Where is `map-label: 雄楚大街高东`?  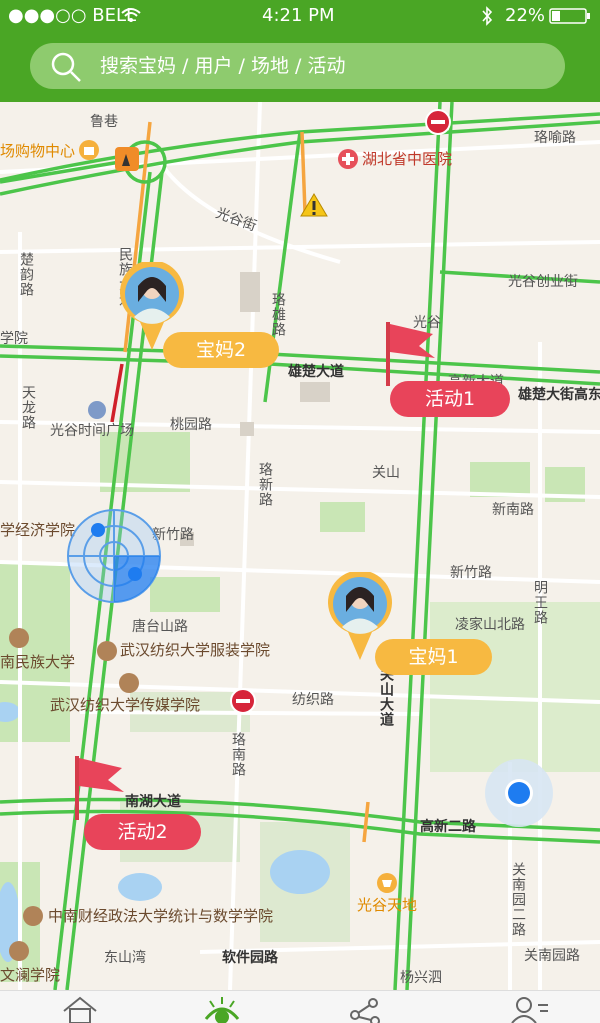 map-label: 雄楚大街高东 is located at coordinates (559, 395).